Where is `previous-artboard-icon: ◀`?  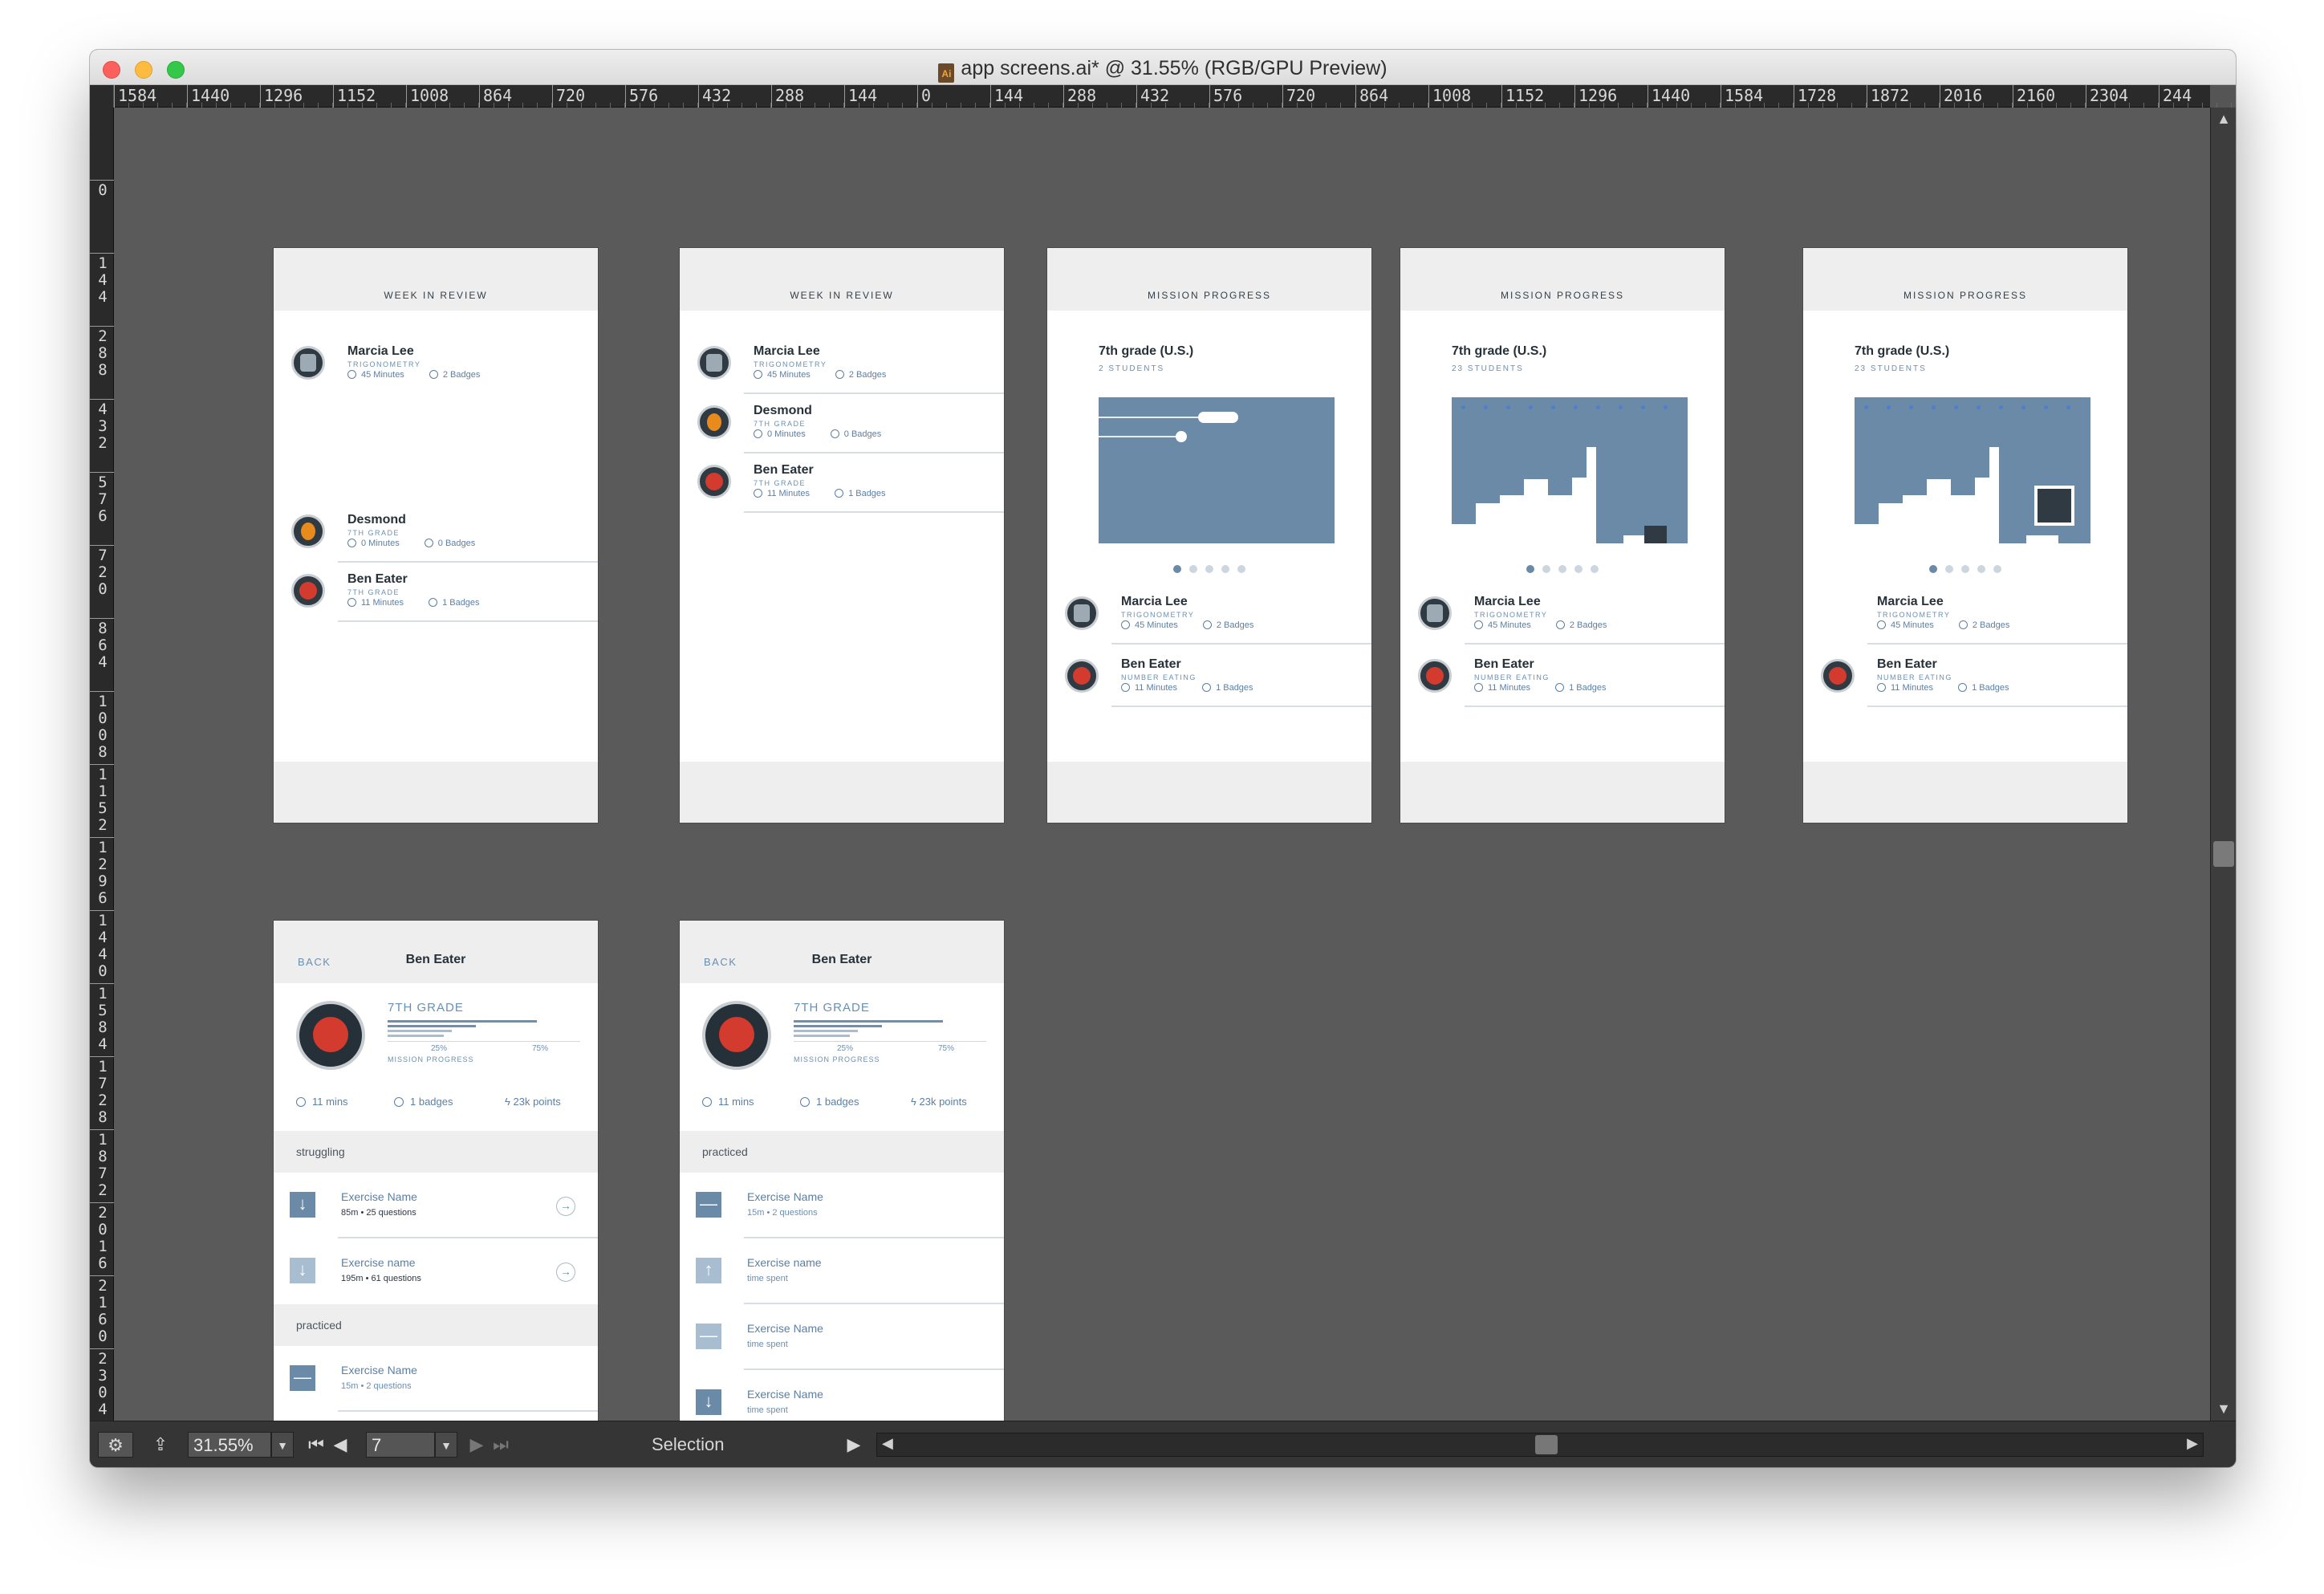
previous-artboard-icon: ◀ is located at coordinates (340, 1445).